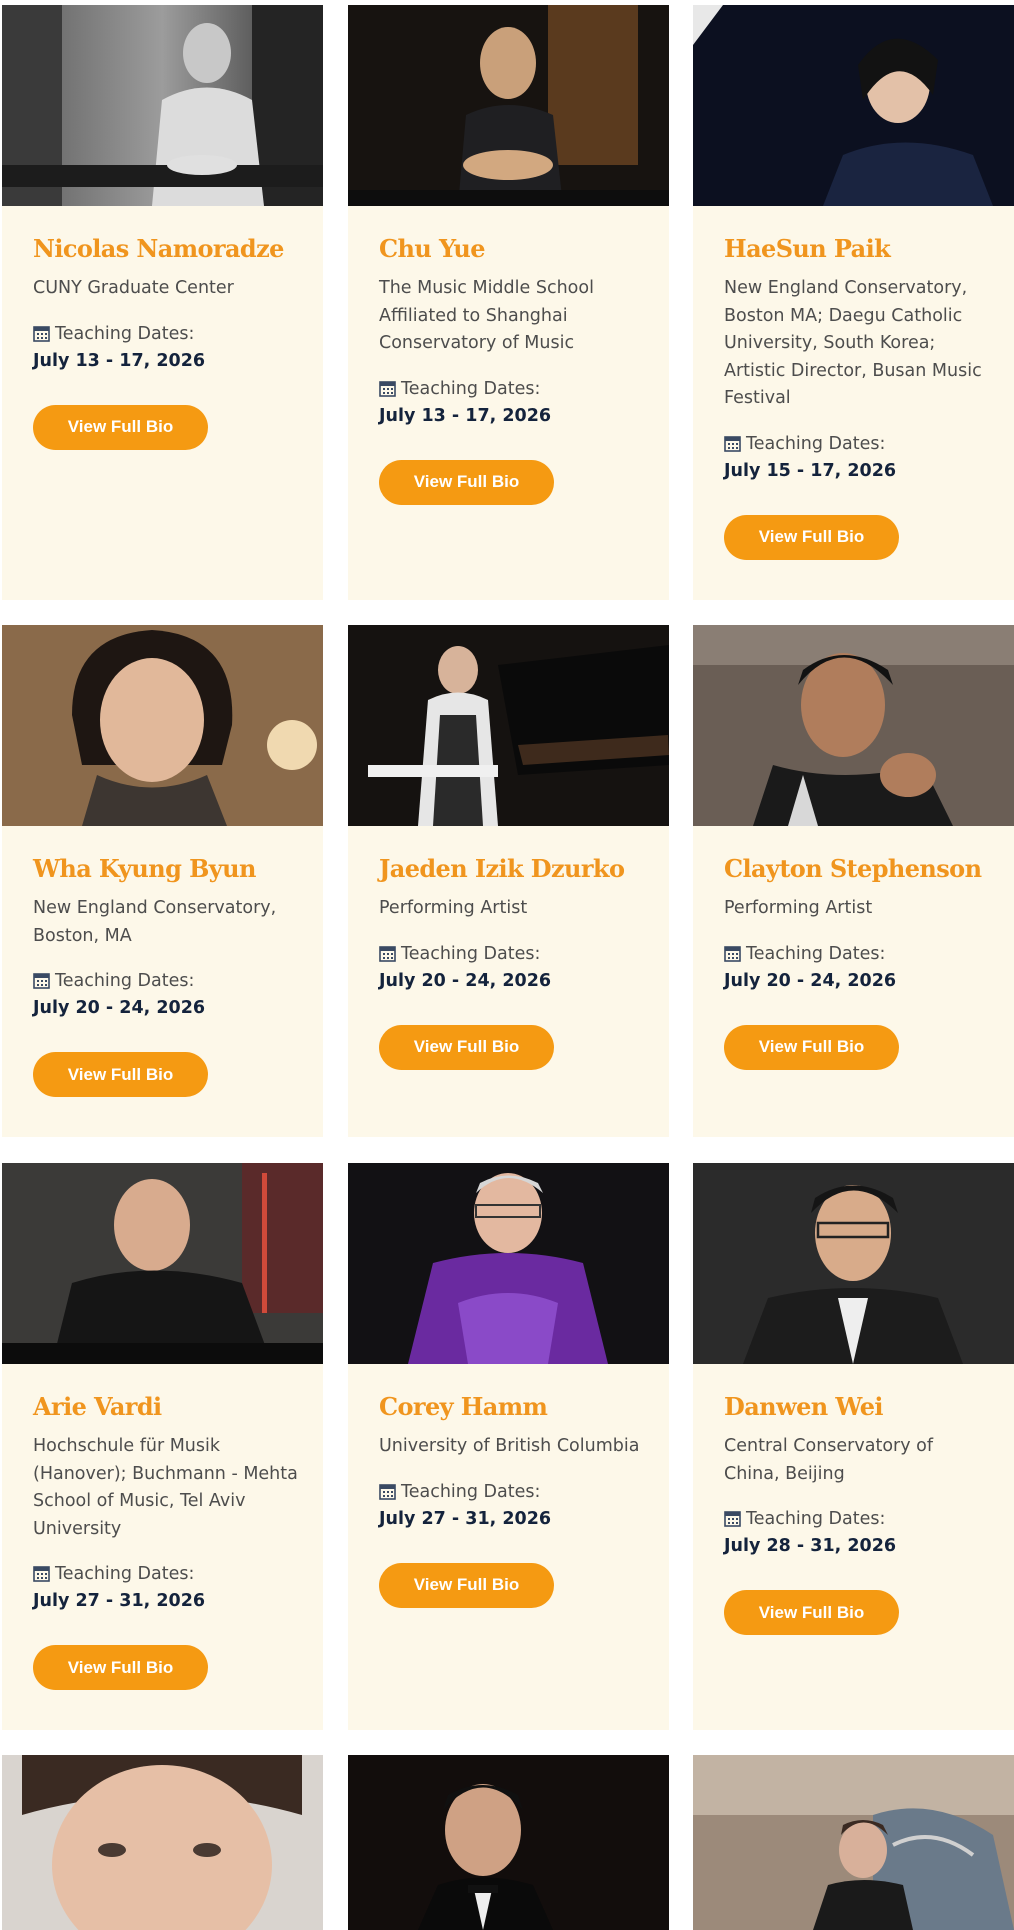 The width and height of the screenshot is (1014, 1930). What do you see at coordinates (804, 1406) in the screenshot?
I see `faculty-name: Danwen Wei` at bounding box center [804, 1406].